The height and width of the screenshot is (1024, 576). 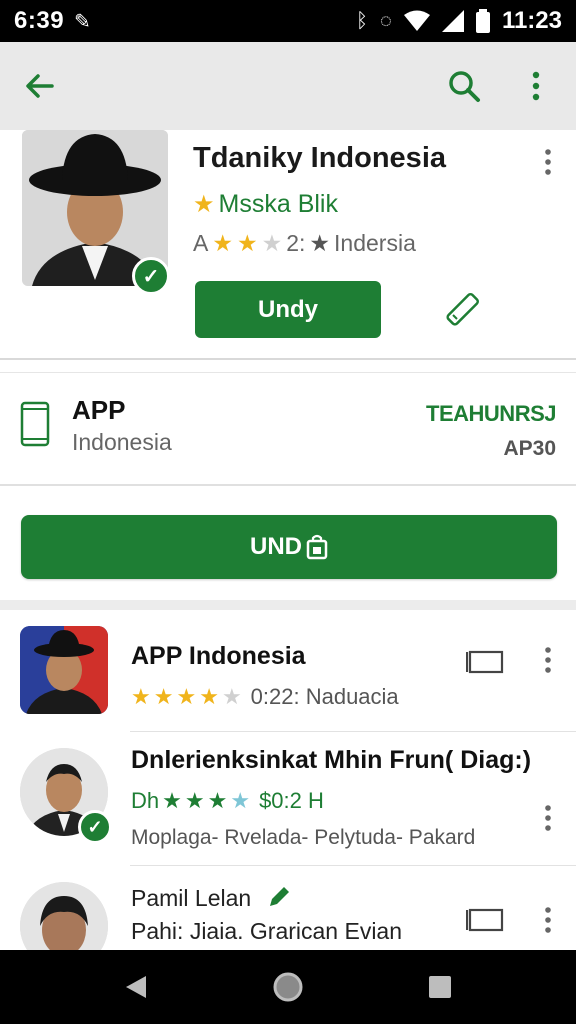 I want to click on nav-back-button, so click(x=136, y=987).